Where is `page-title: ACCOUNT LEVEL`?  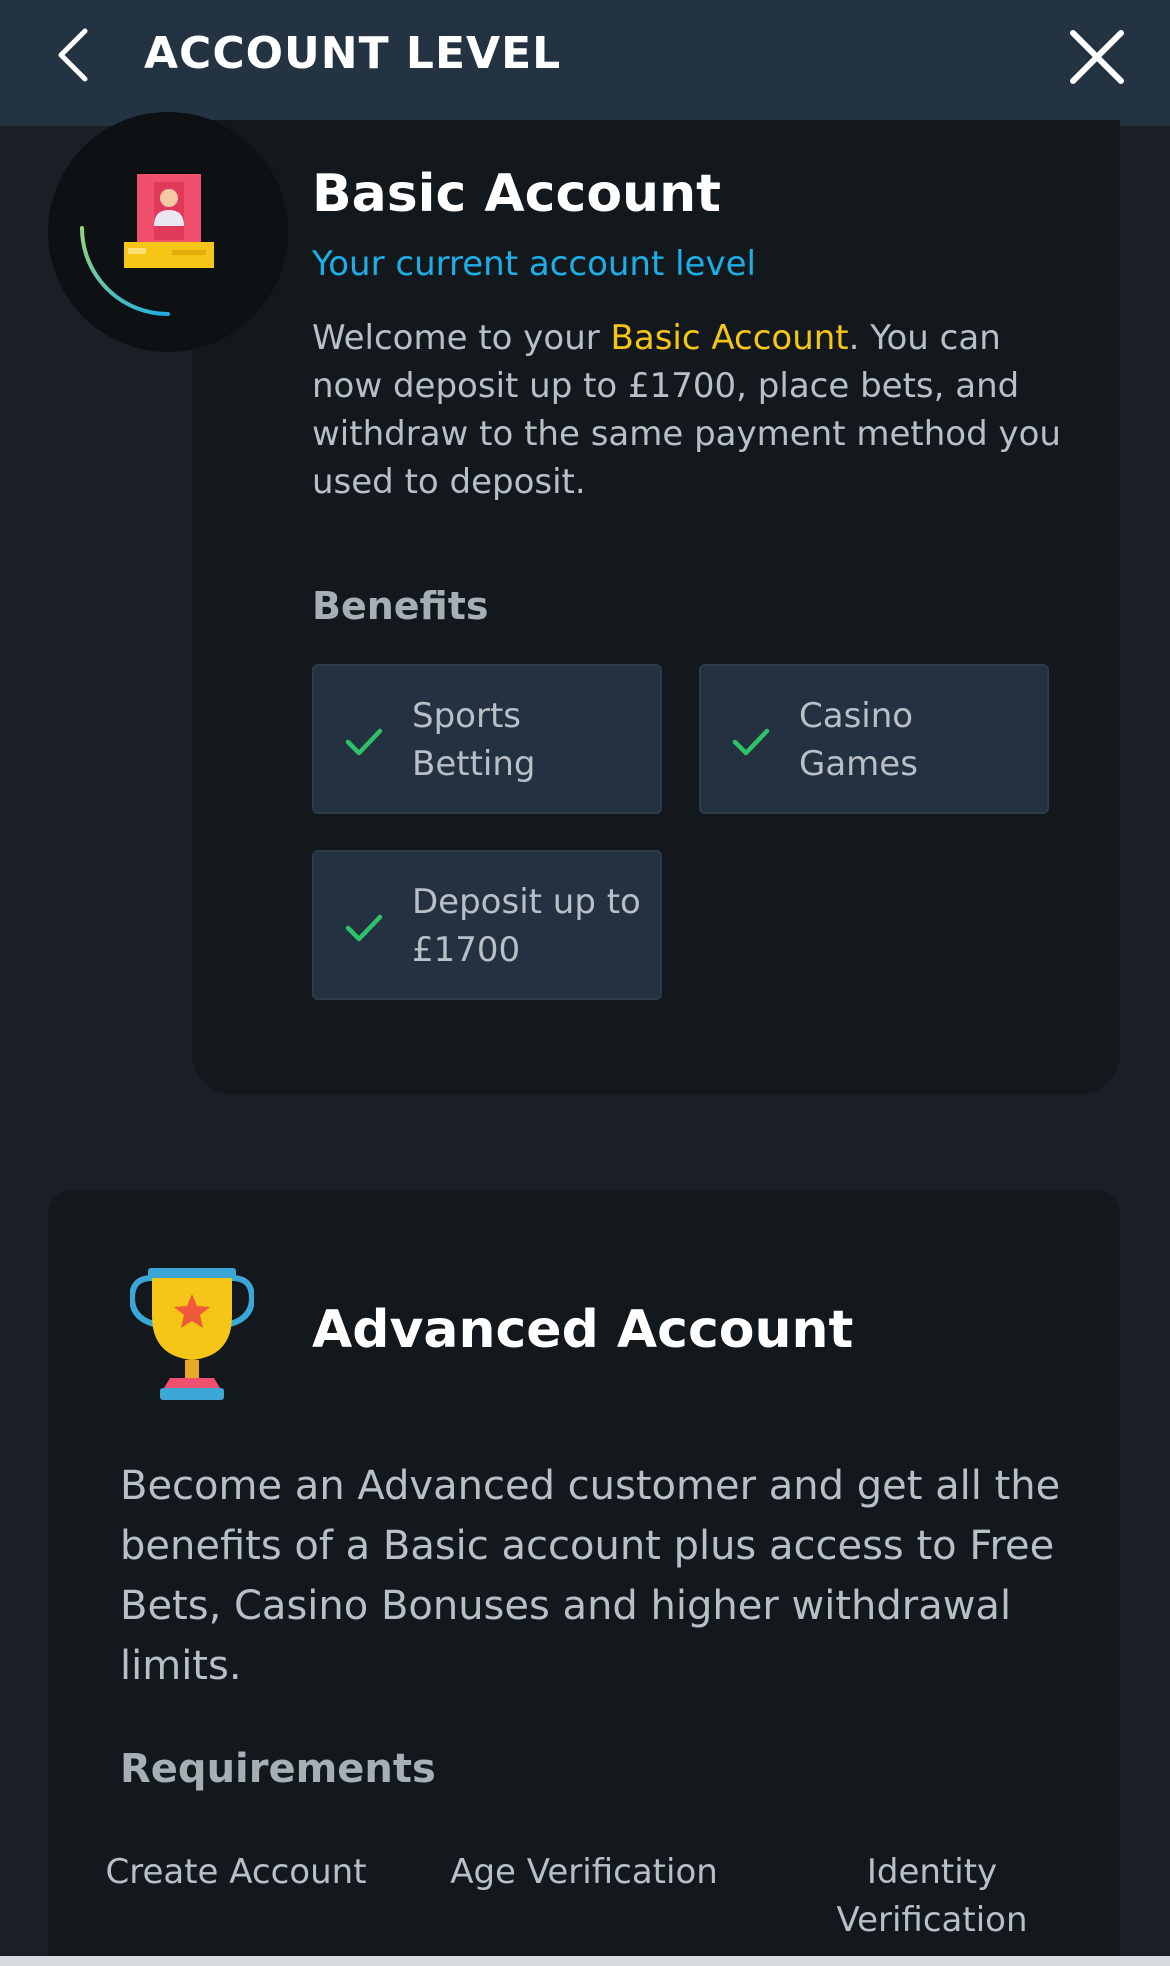 page-title: ACCOUNT LEVEL is located at coordinates (353, 53).